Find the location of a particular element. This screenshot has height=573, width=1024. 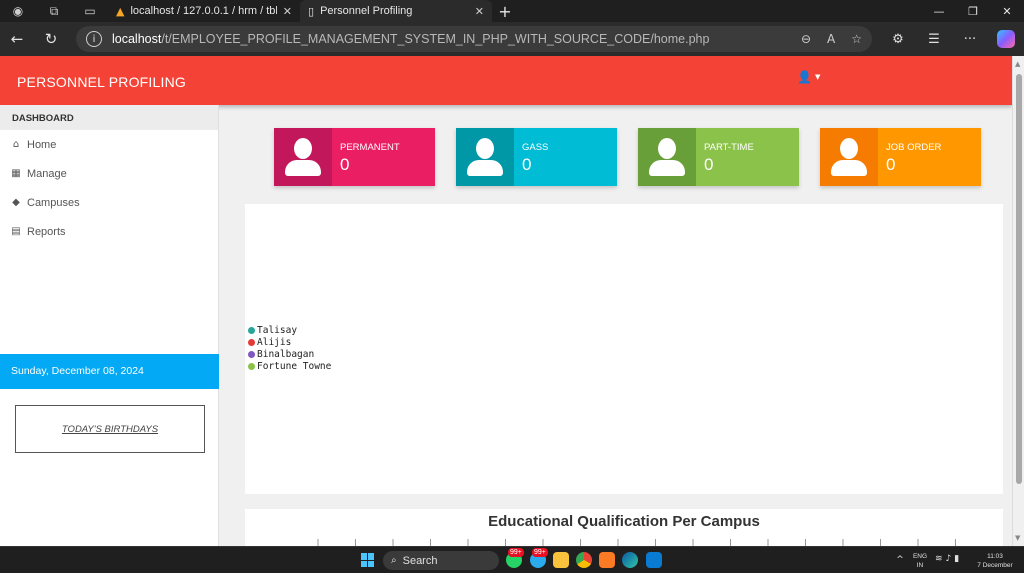

language-indicator: ENG IN is located at coordinates (920, 560).